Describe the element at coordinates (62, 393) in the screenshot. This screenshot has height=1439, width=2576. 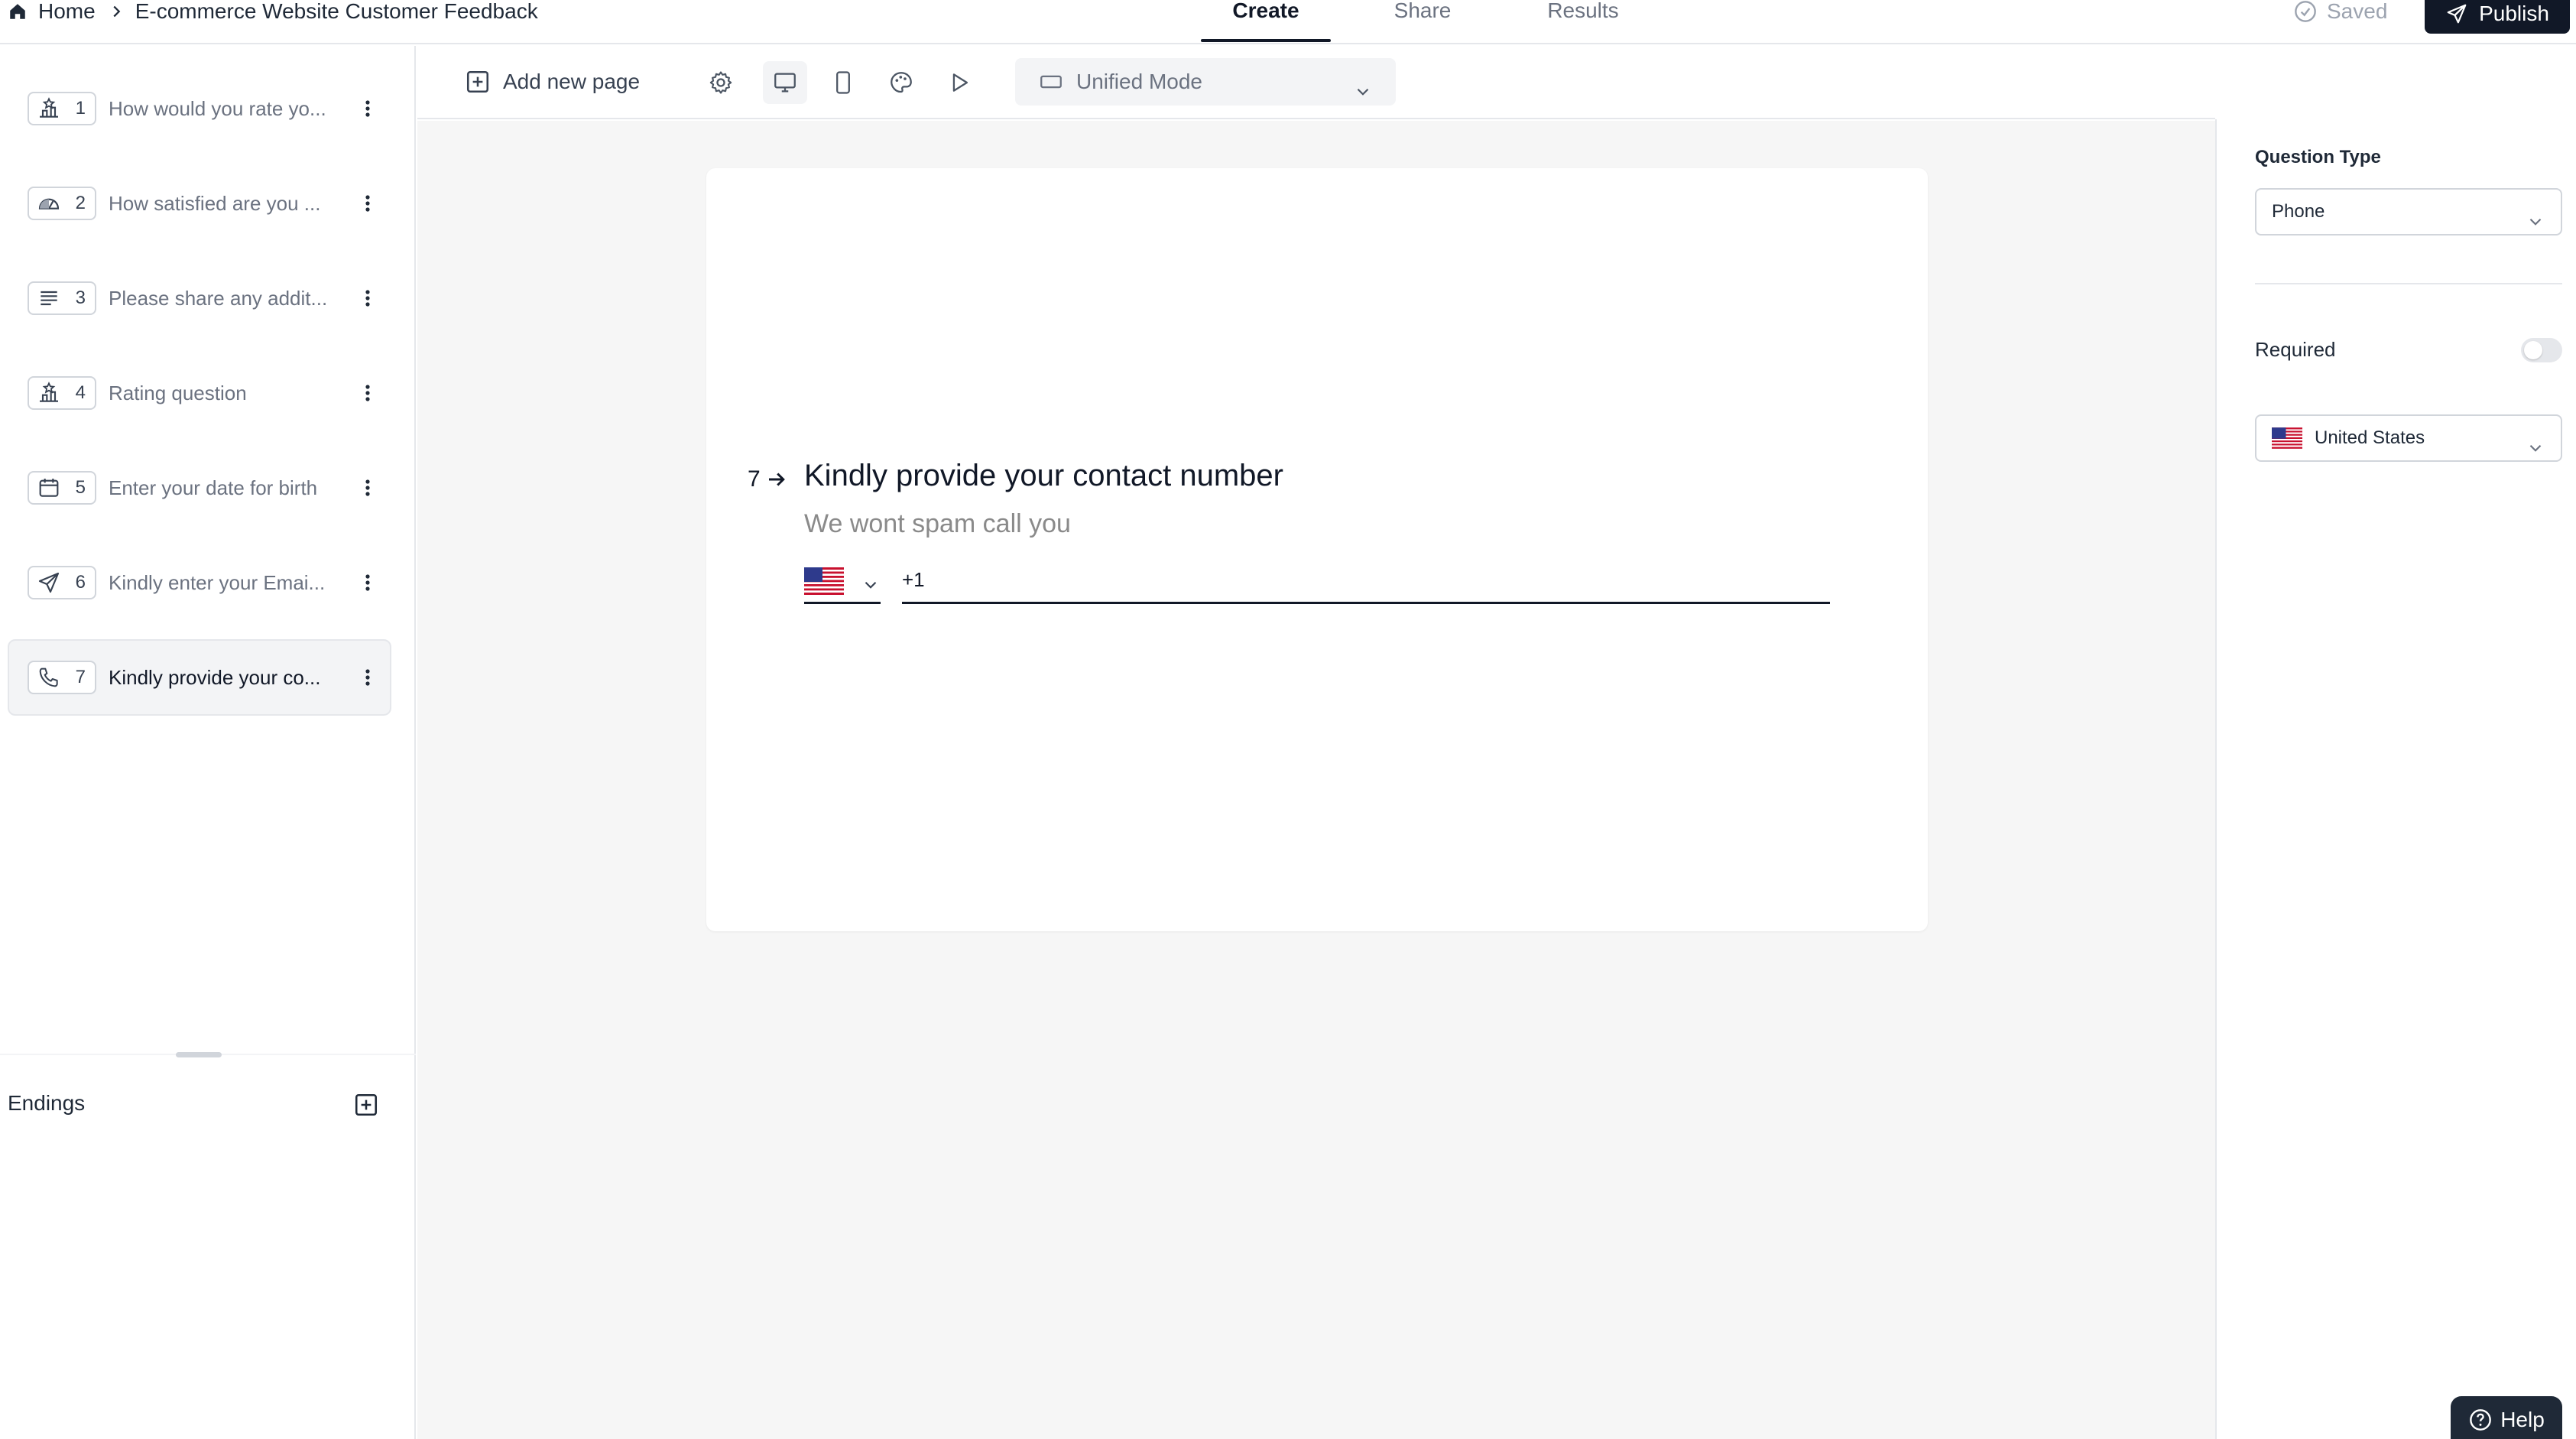
I see `question-badge: 4` at that location.